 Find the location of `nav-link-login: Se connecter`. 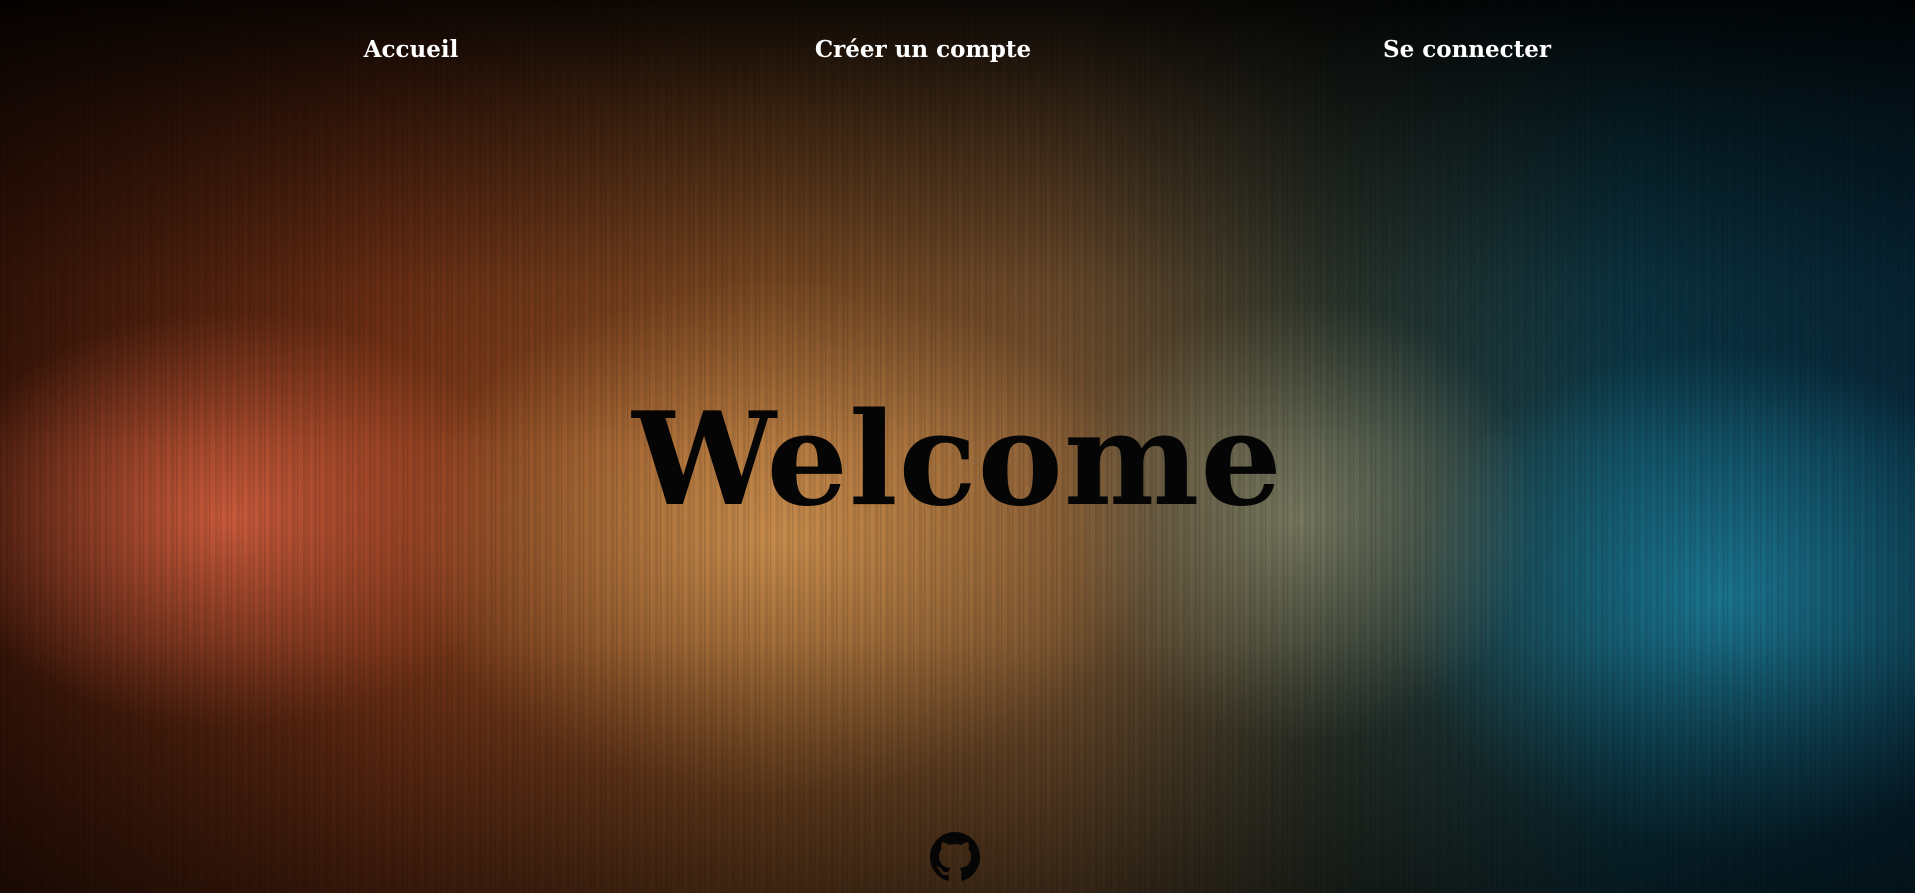

nav-link-login: Se connecter is located at coordinates (1467, 50).